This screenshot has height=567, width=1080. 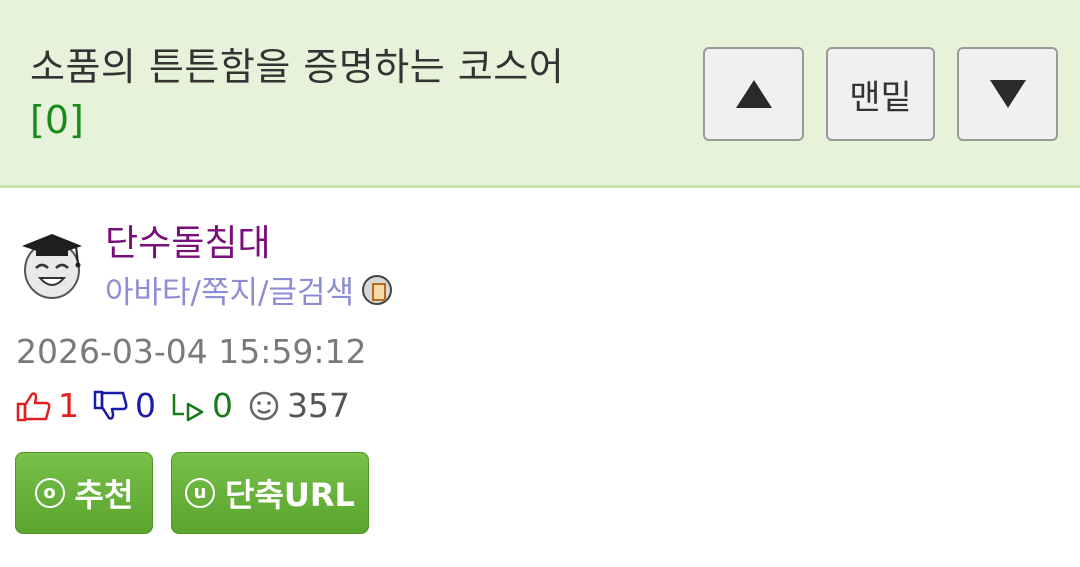 I want to click on avatar, so click(x=52, y=262).